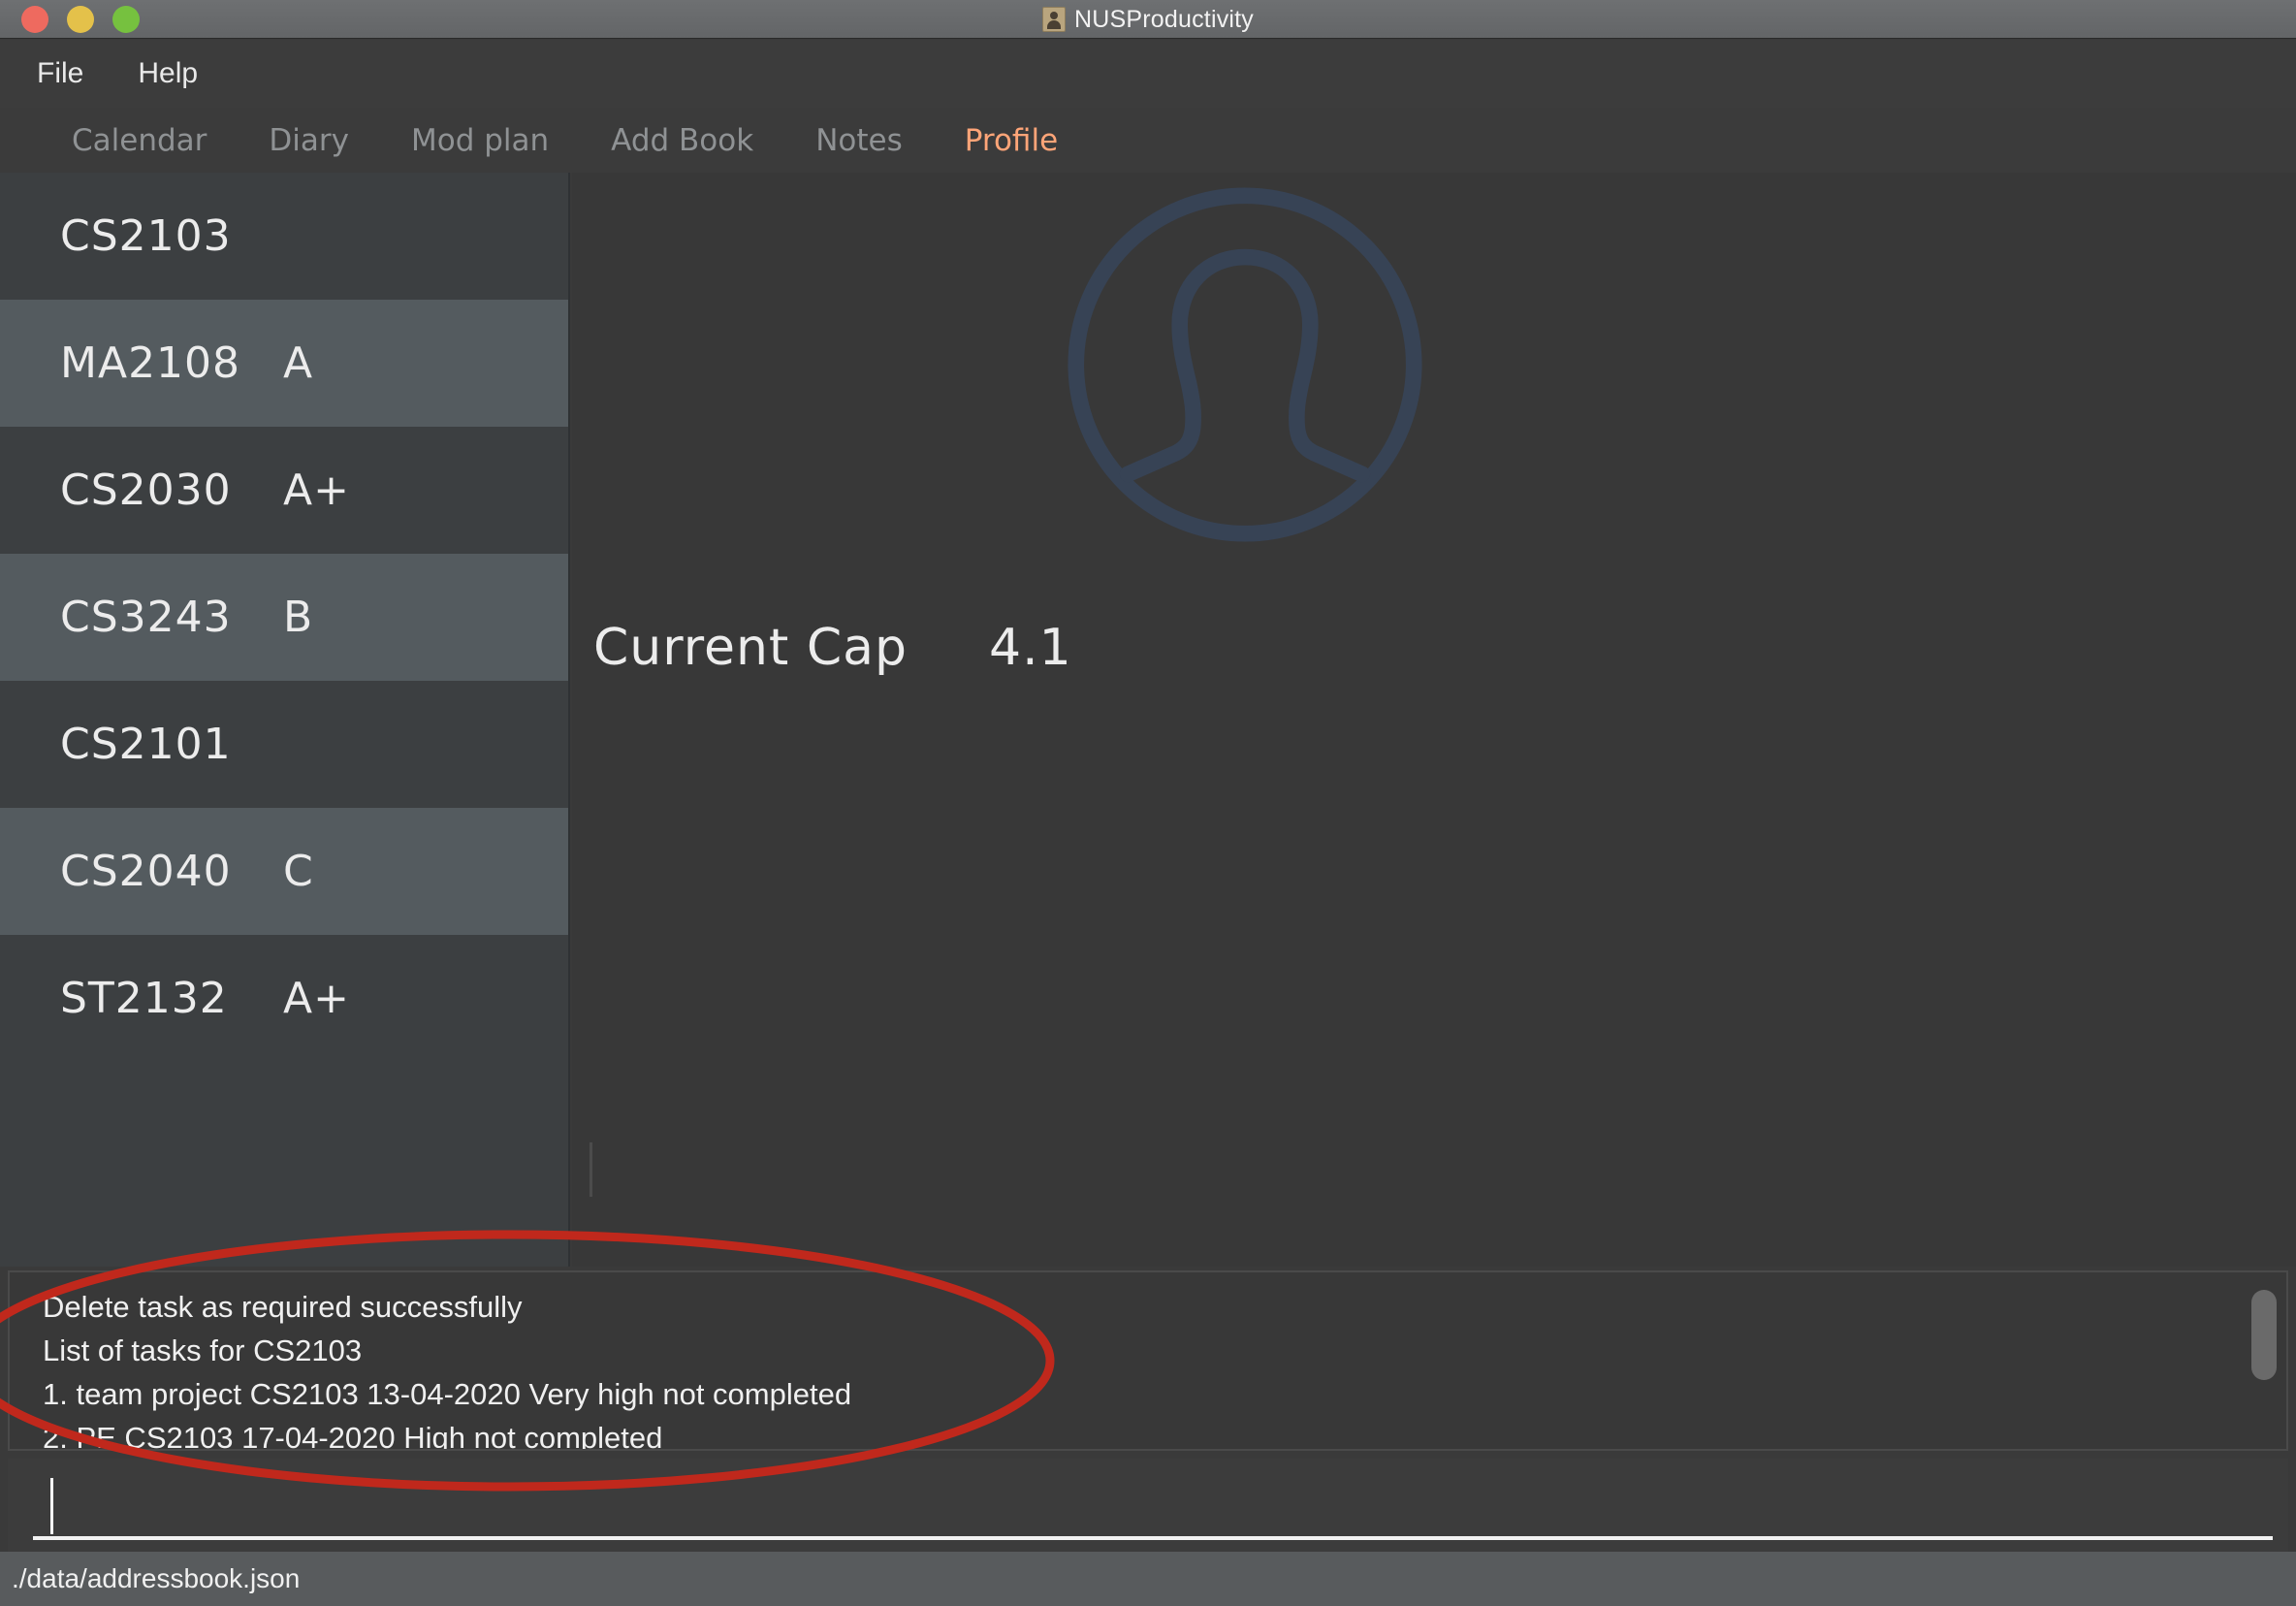 The image size is (2296, 1606). What do you see at coordinates (1148, 1579) in the screenshot?
I see `status-bar: ./data/addressbook.json` at bounding box center [1148, 1579].